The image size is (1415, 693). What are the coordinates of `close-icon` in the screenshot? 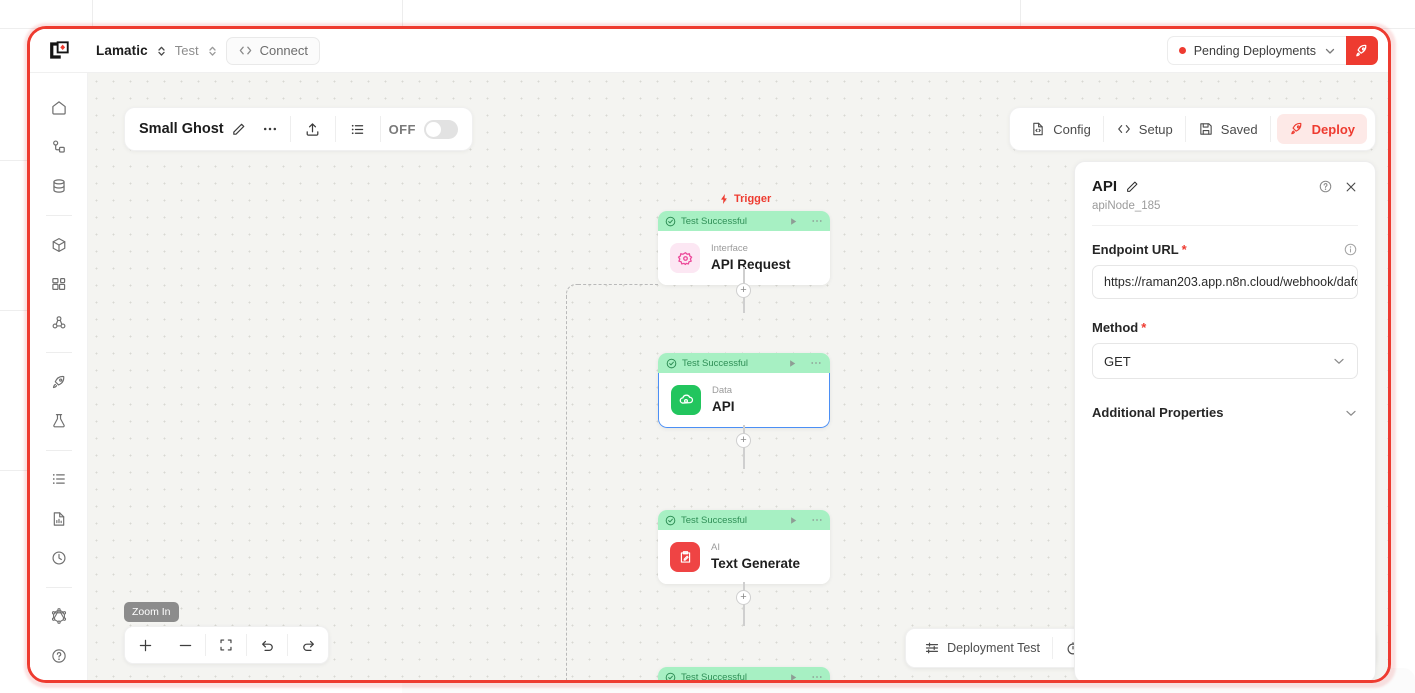 It's located at (1351, 187).